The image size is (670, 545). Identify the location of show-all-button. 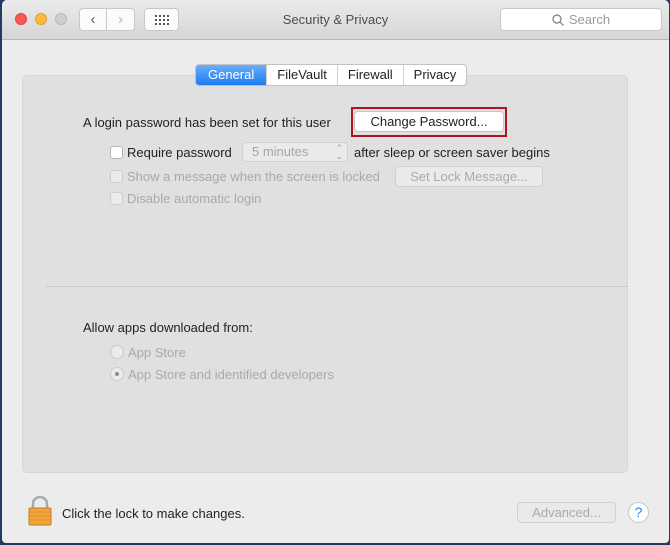
(161, 19).